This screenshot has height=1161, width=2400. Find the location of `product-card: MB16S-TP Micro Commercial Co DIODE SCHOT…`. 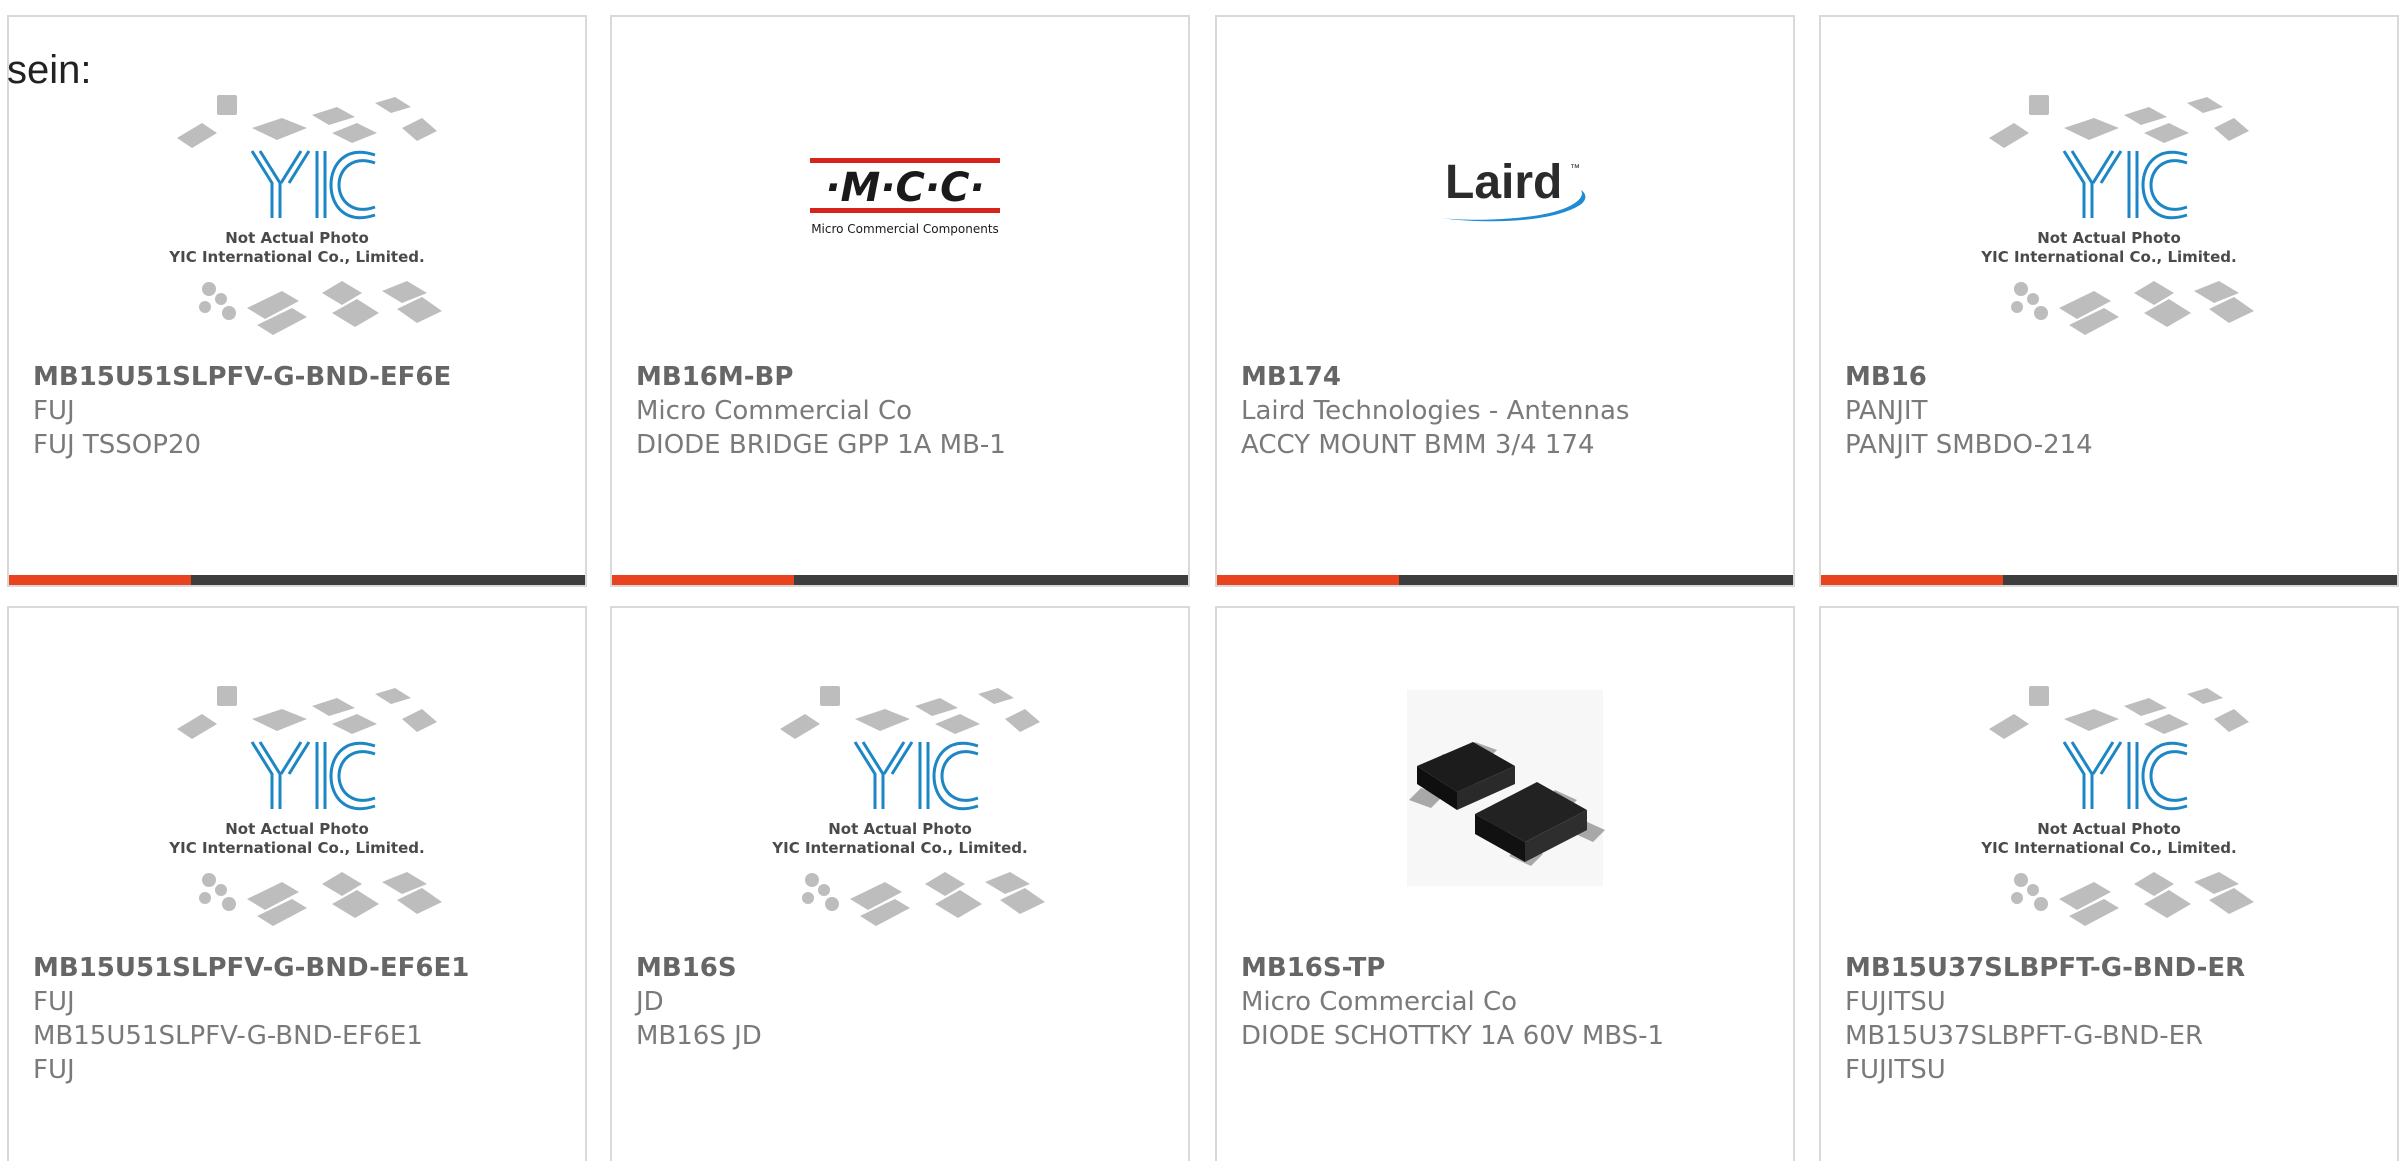

product-card: MB16S-TP Micro Commercial Co DIODE SCHOT… is located at coordinates (1505, 883).